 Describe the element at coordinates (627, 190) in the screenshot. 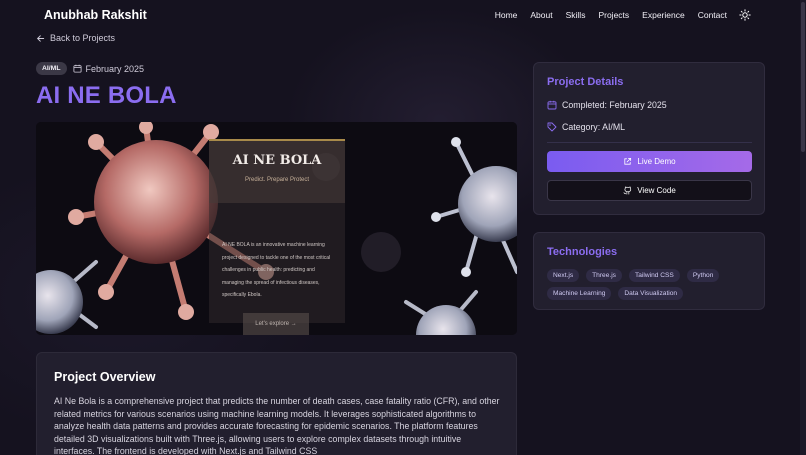

I see `github-icon` at that location.